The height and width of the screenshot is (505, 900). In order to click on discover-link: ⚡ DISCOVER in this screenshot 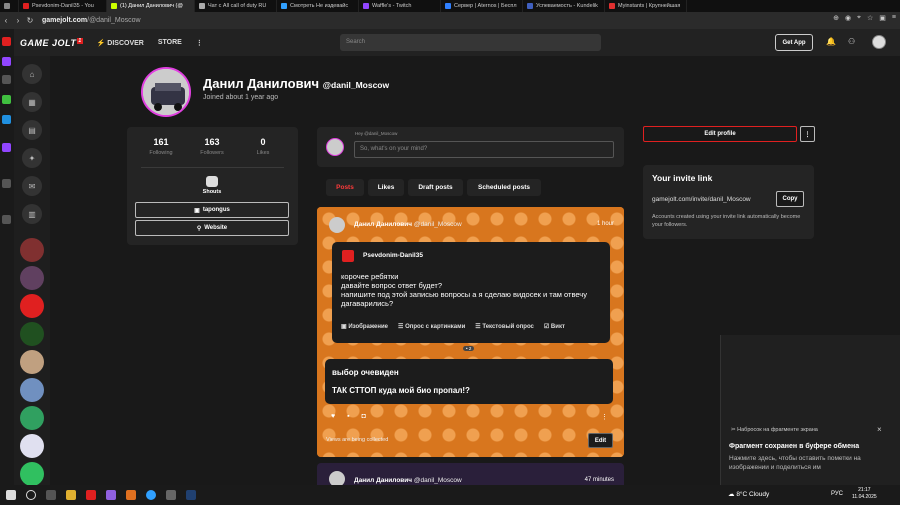, I will do `click(120, 43)`.